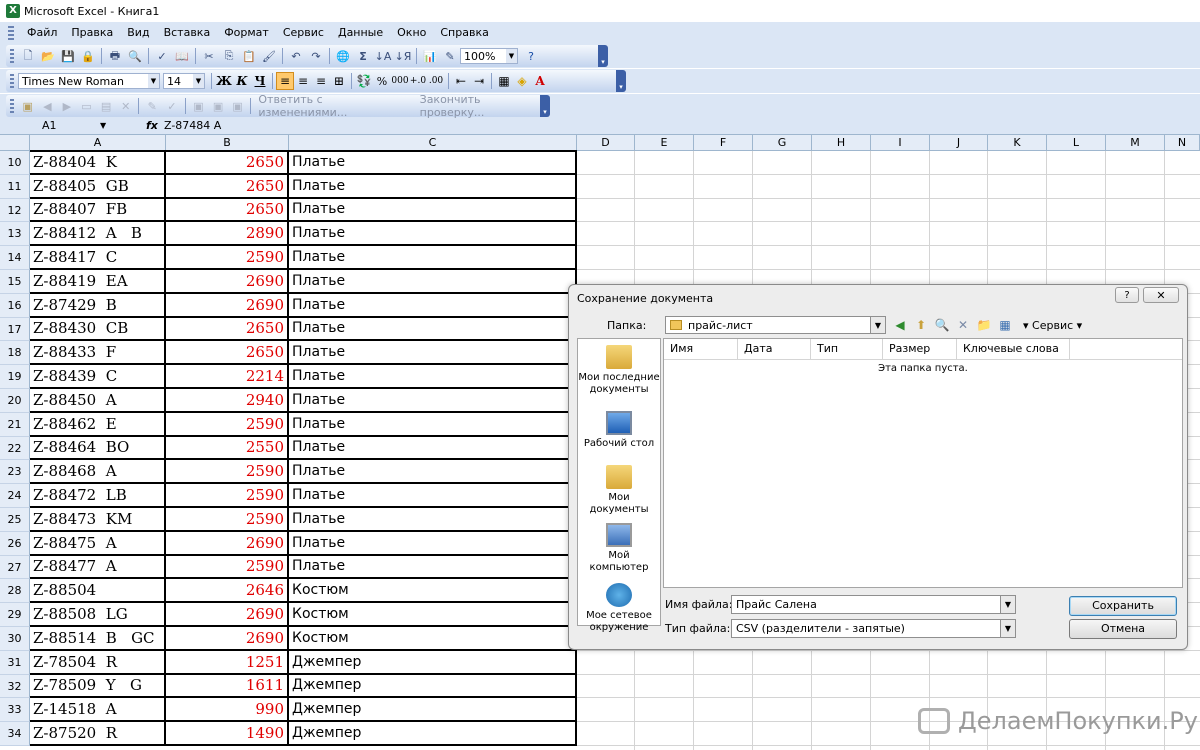  I want to click on menu-tools: Сервис, so click(303, 33).